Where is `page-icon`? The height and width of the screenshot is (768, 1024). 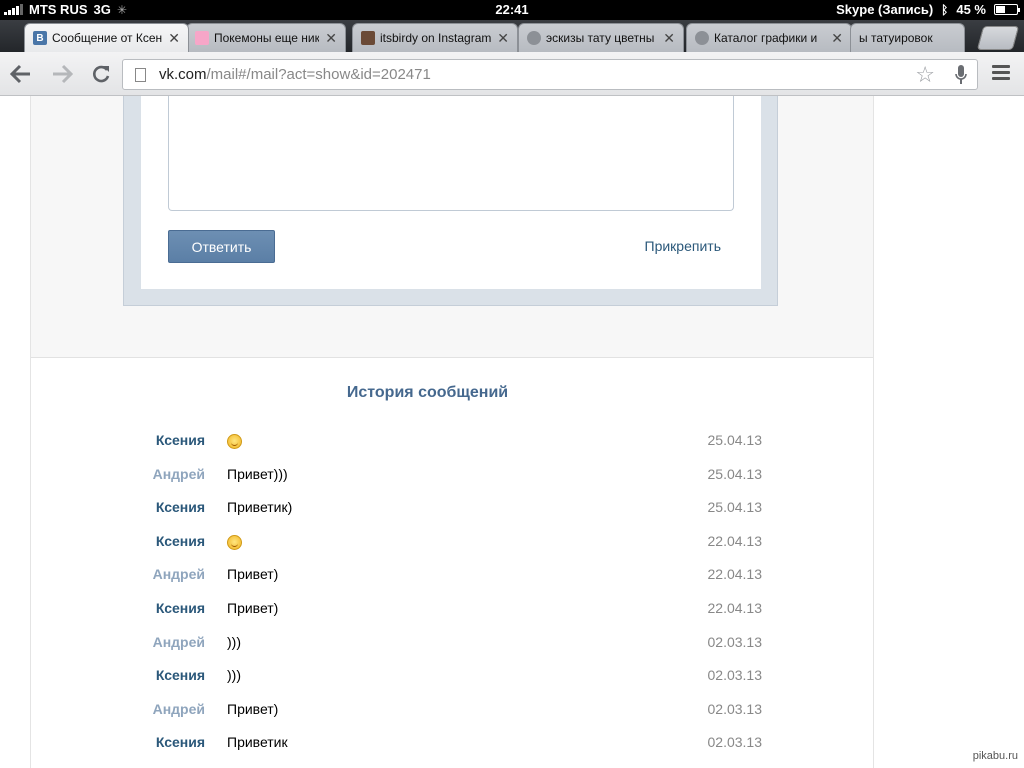 page-icon is located at coordinates (140, 75).